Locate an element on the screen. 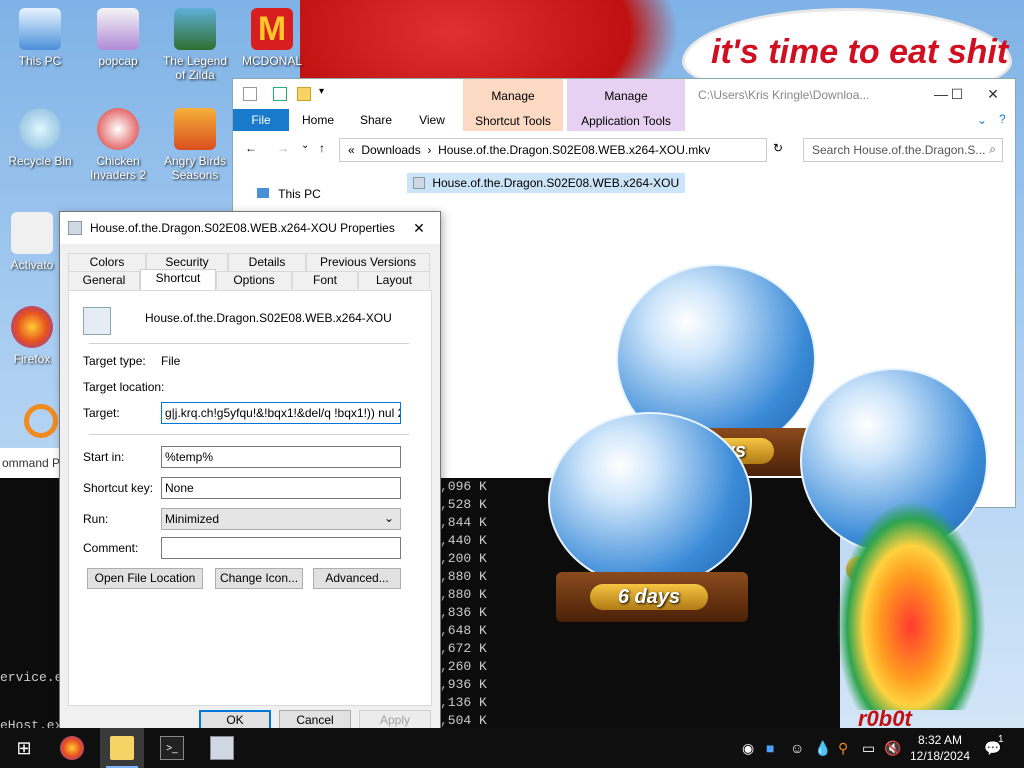 The image size is (1024, 768). tab-view: View is located at coordinates (432, 120).